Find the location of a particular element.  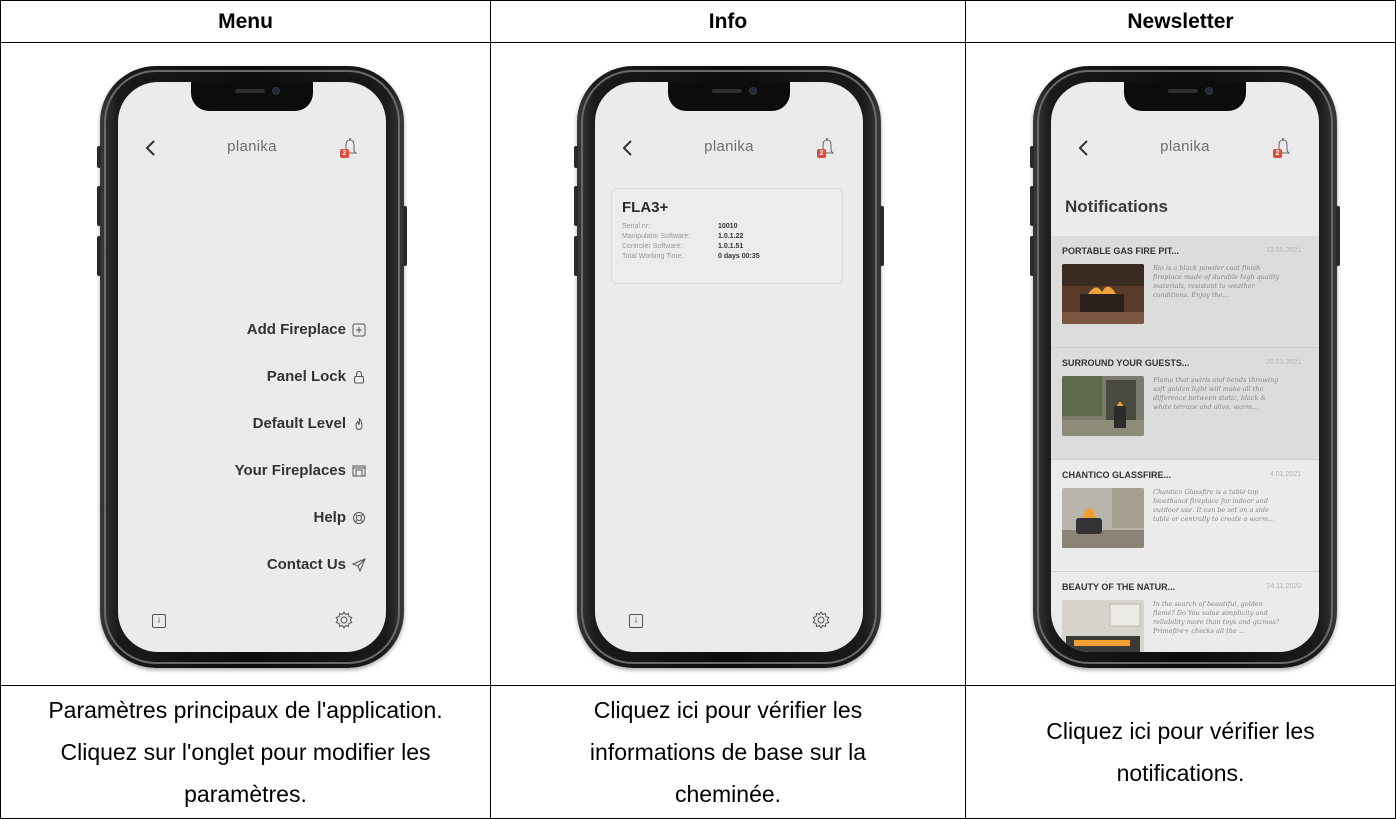

notification-date: 24.11.2020 is located at coordinates (1283, 586).